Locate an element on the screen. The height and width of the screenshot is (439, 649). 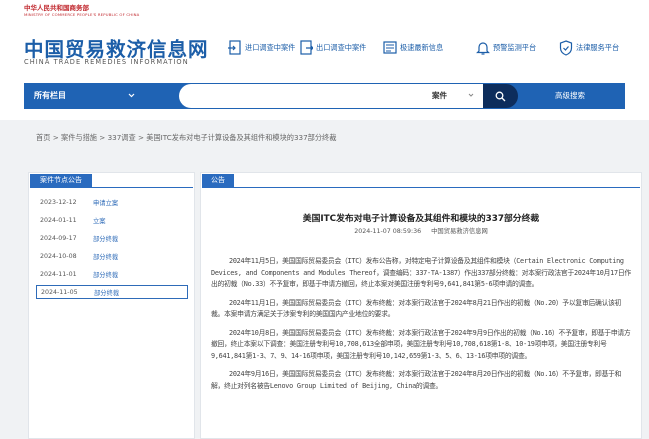
search-icon is located at coordinates (500, 96).